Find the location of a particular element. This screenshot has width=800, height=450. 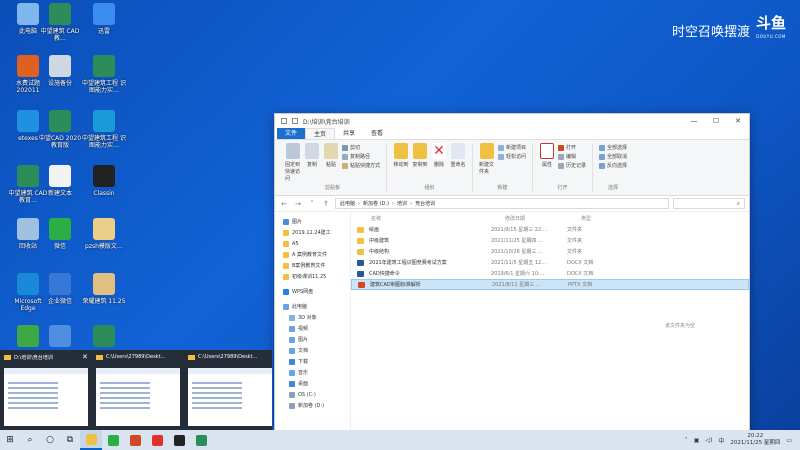

nav-item: 音乐 is located at coordinates (312, 372).